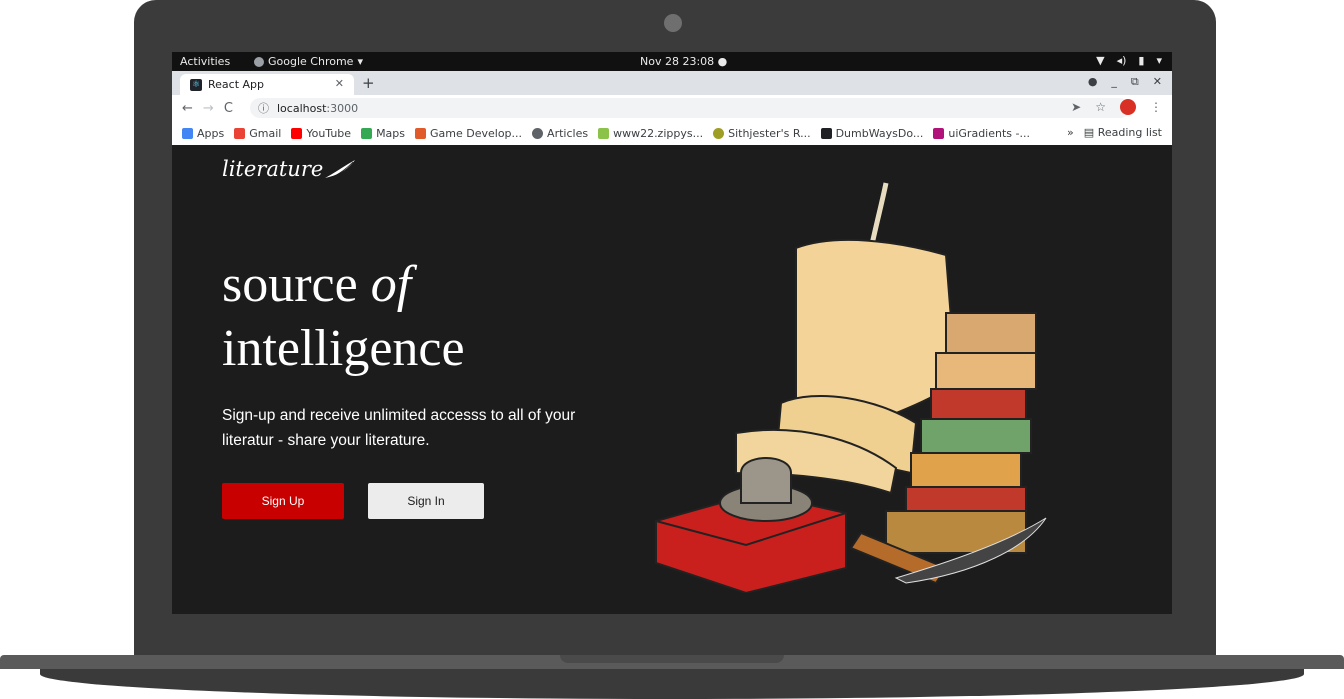 This screenshot has width=1344, height=699. Describe the element at coordinates (259, 61) in the screenshot. I see `chrome-icon` at that location.